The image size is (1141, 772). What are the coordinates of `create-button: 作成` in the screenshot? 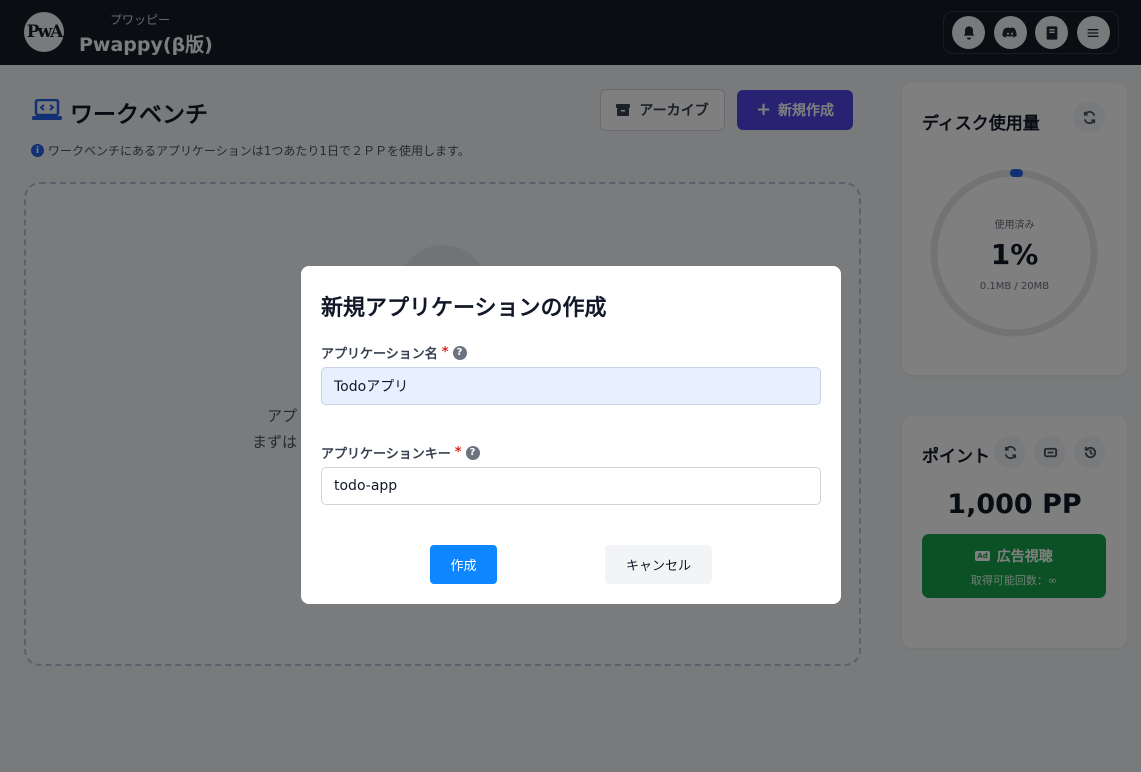 It's located at (463, 564).